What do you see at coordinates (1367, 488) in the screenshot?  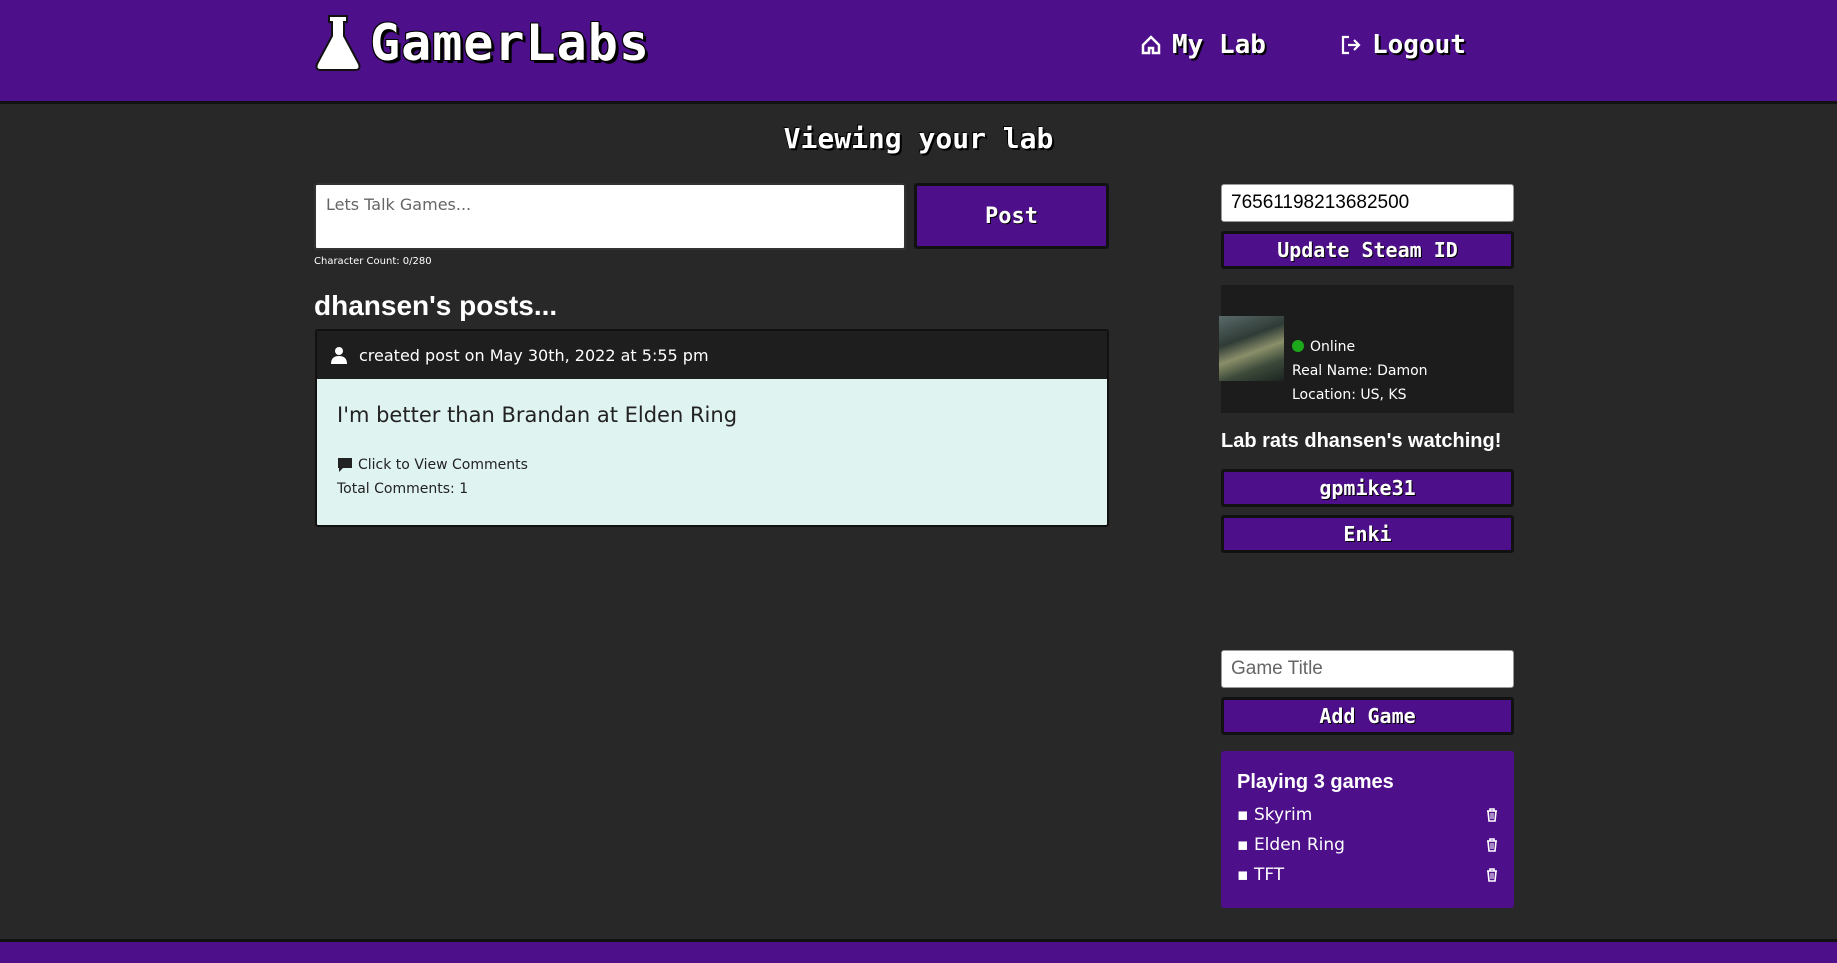 I see `watched-user-button: gpmike31` at bounding box center [1367, 488].